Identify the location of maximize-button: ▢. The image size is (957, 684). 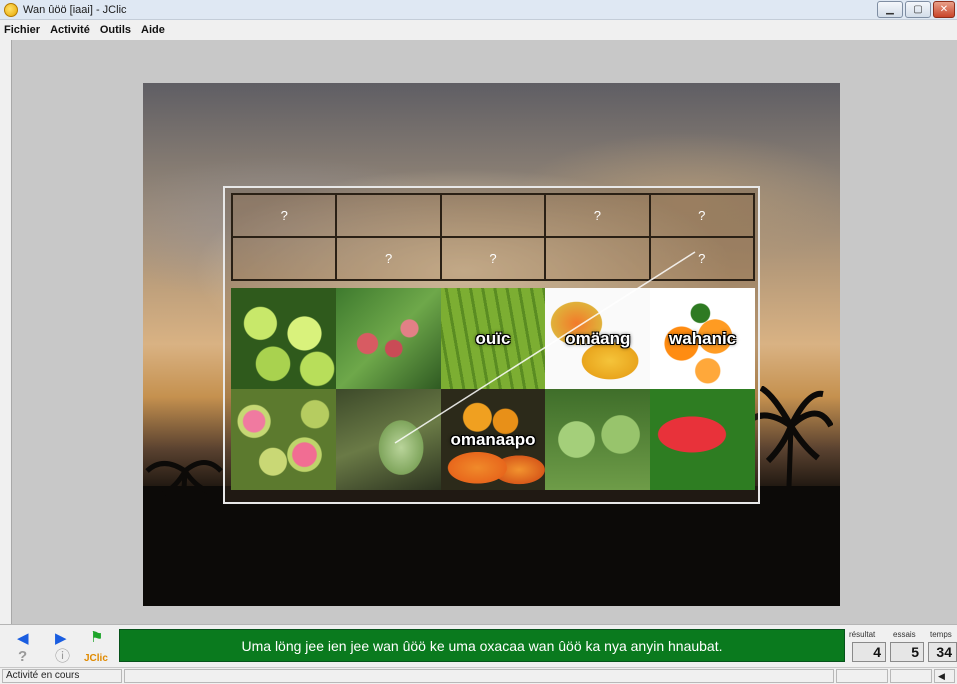
(918, 9).